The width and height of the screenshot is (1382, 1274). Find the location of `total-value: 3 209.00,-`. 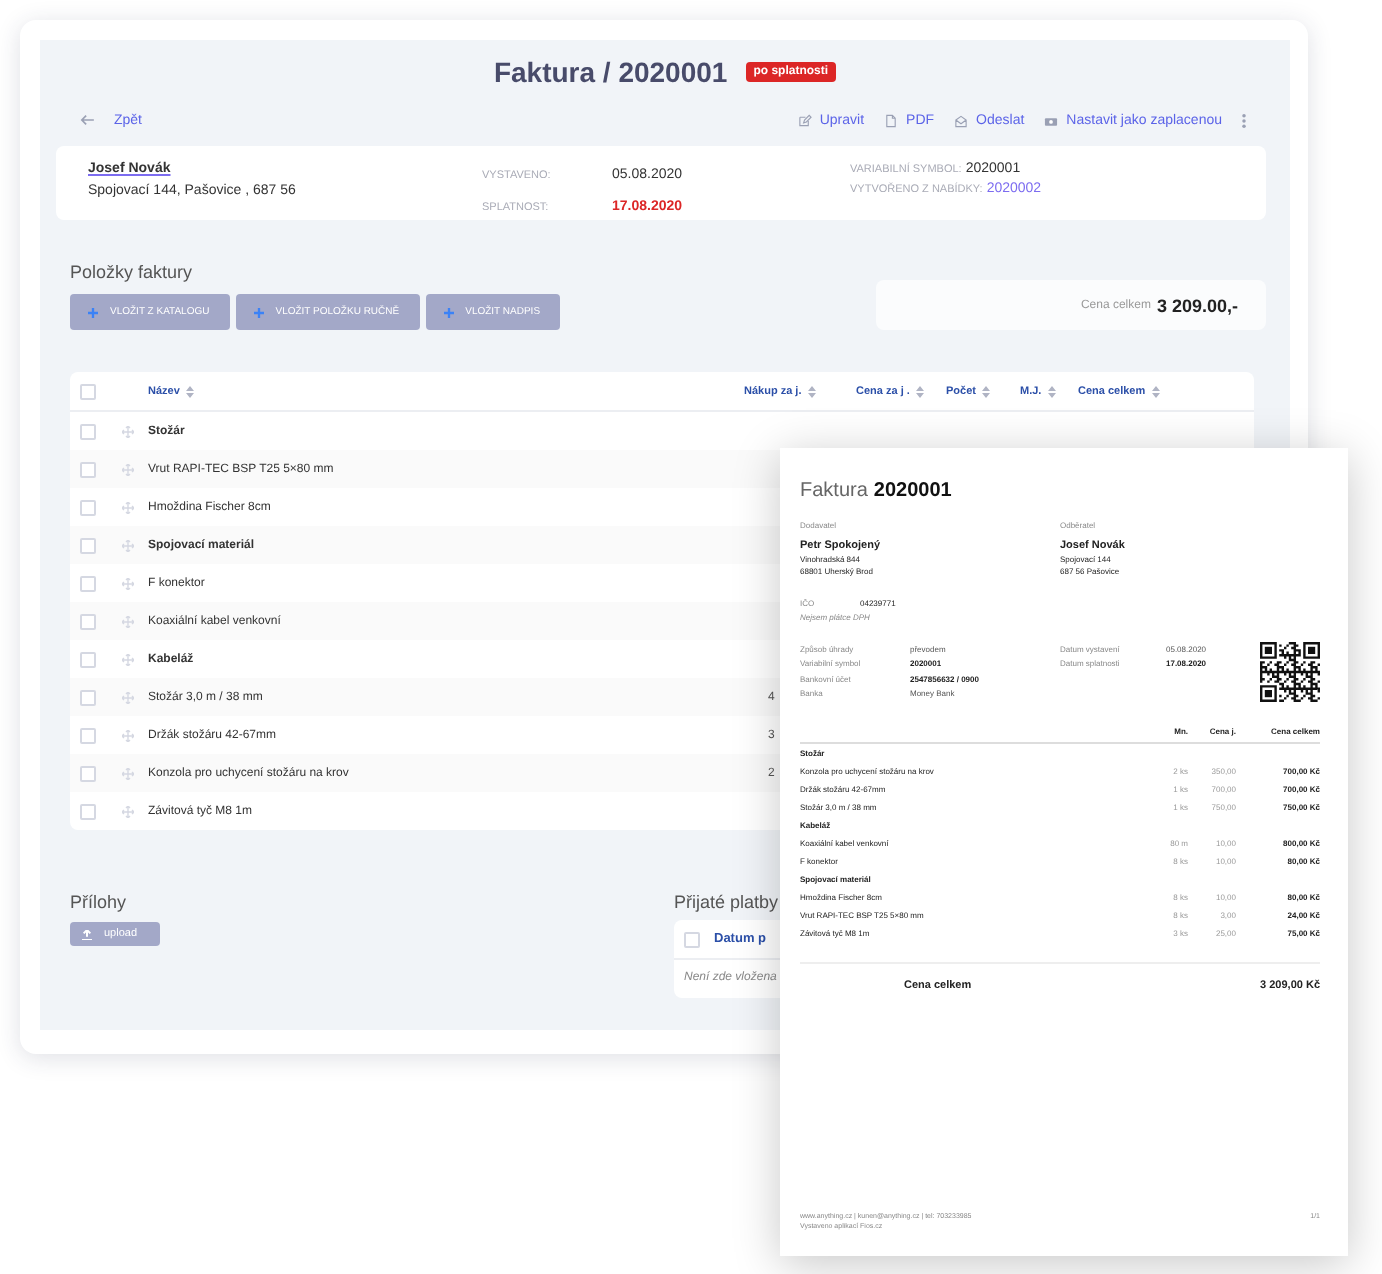

total-value: 3 209.00,- is located at coordinates (1197, 305).